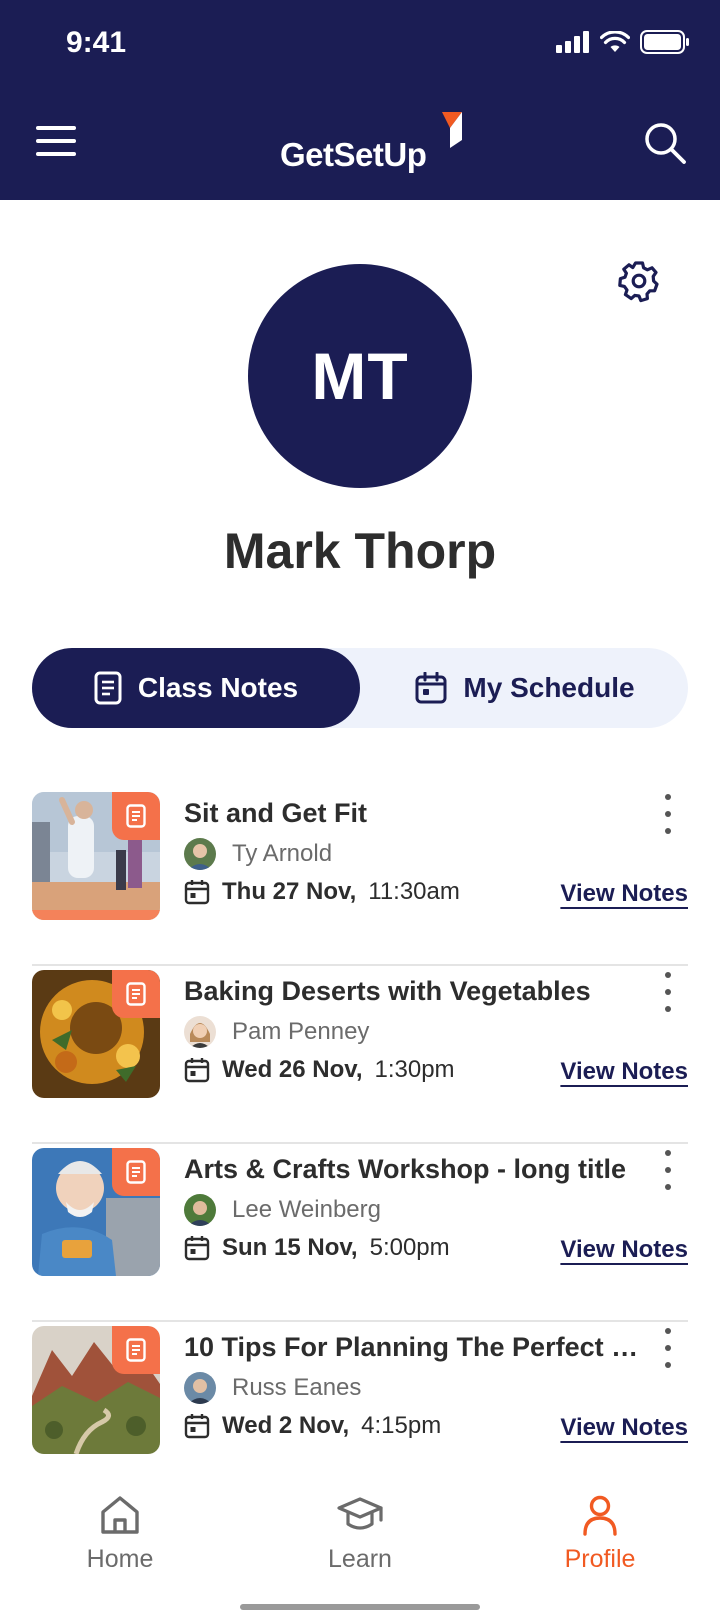 Image resolution: width=720 pixels, height=1624 pixels. Describe the element at coordinates (290, 1247) in the screenshot. I see `class-date: Sun 15 Nov,` at that location.